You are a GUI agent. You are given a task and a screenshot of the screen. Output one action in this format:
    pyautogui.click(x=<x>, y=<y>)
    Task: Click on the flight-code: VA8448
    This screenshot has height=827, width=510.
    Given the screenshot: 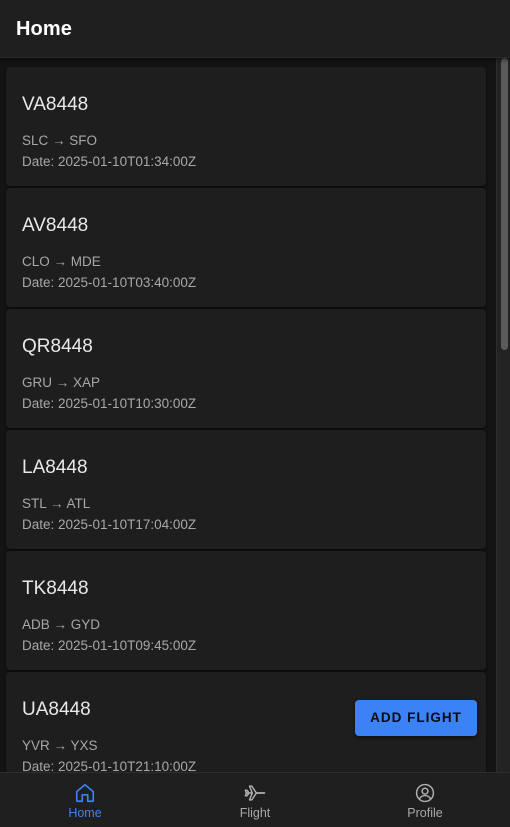 What is the action you would take?
    pyautogui.click(x=55, y=104)
    